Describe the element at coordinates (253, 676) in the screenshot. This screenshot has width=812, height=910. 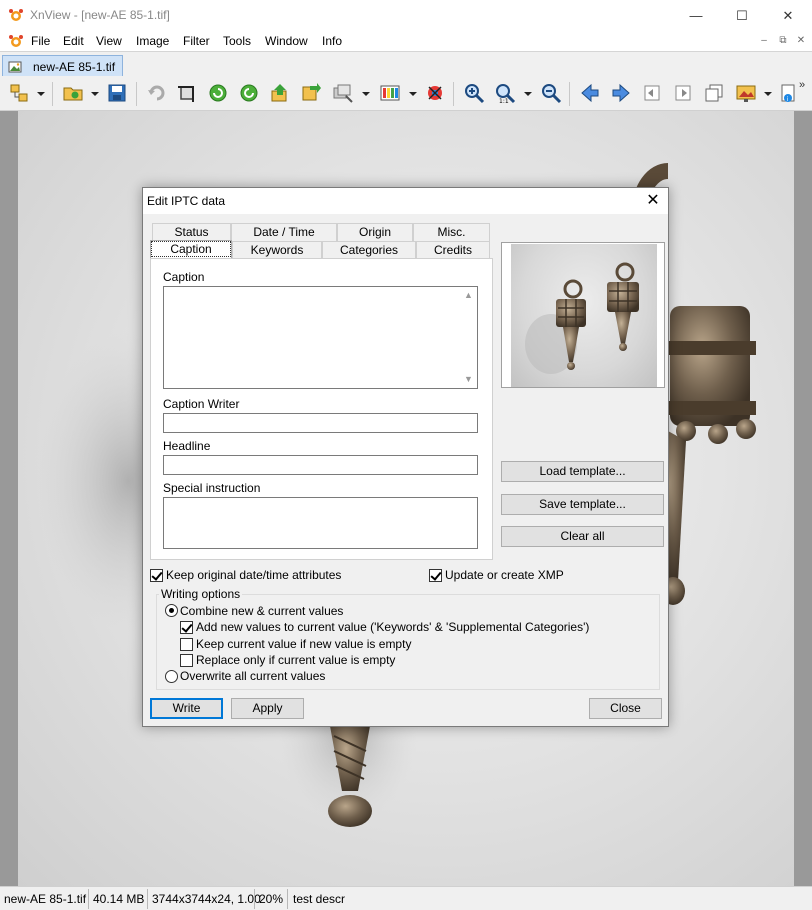
I see `overwrite-label: Overwrite all current values` at that location.